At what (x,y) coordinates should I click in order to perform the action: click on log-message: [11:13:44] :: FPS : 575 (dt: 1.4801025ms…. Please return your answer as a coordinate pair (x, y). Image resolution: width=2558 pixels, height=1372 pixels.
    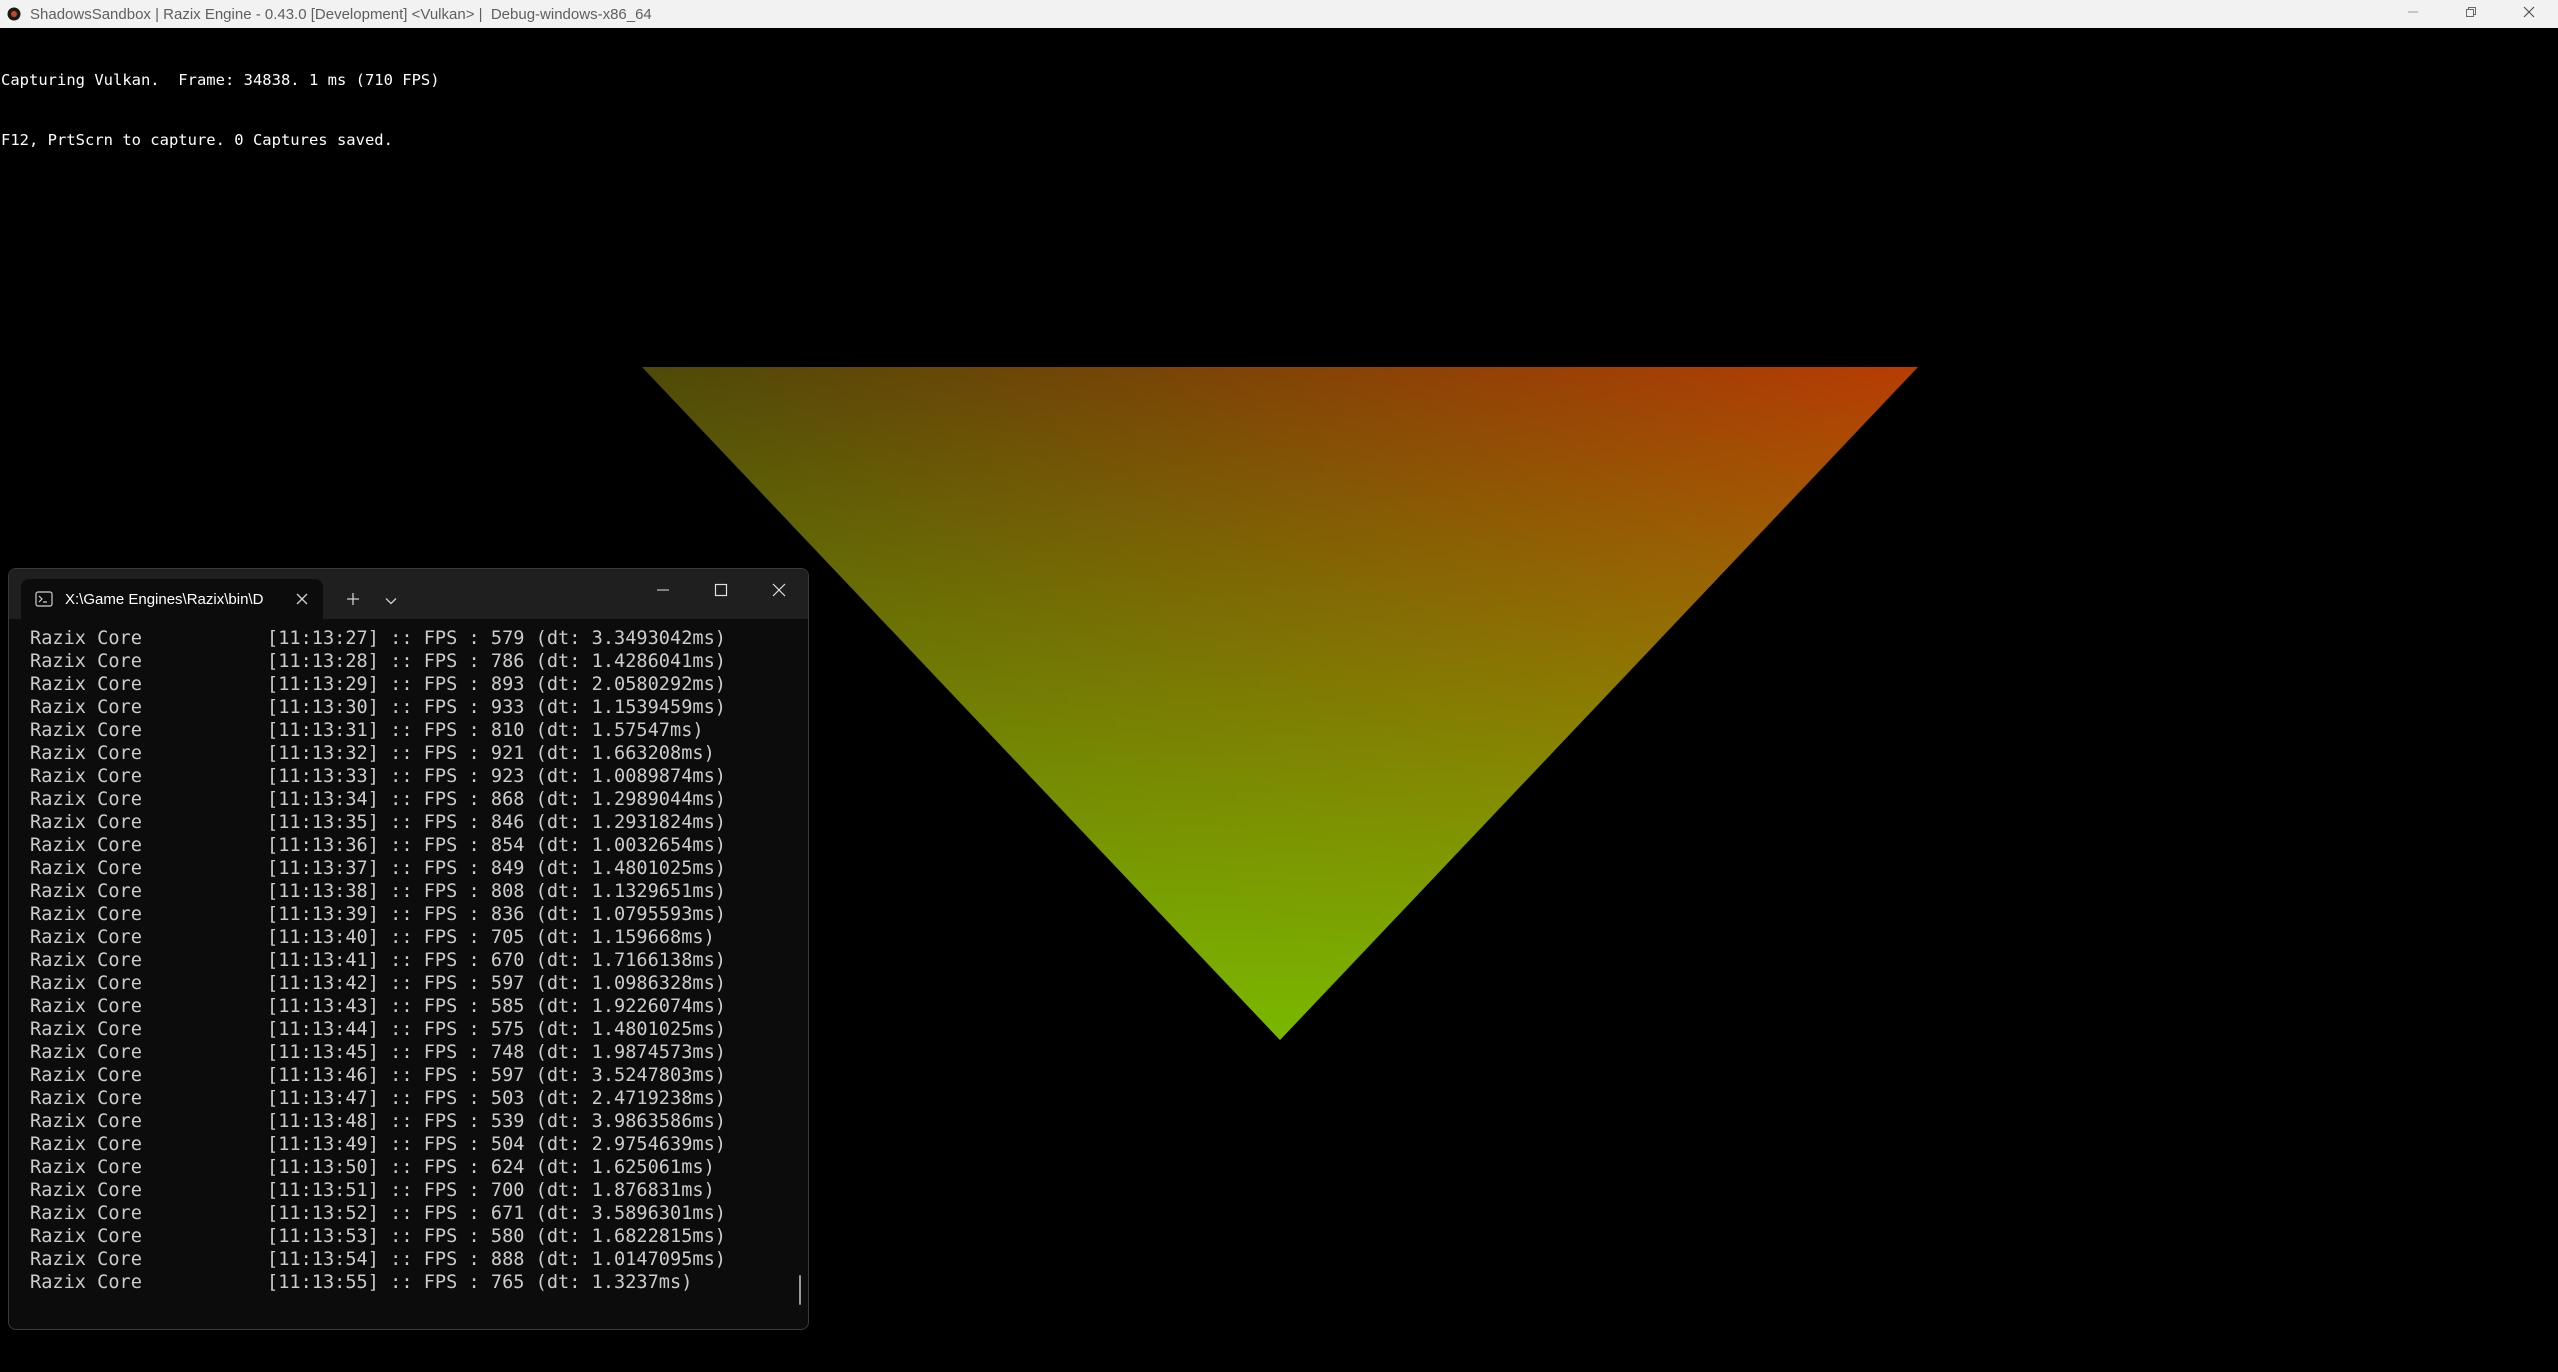
    Looking at the image, I should click on (496, 1029).